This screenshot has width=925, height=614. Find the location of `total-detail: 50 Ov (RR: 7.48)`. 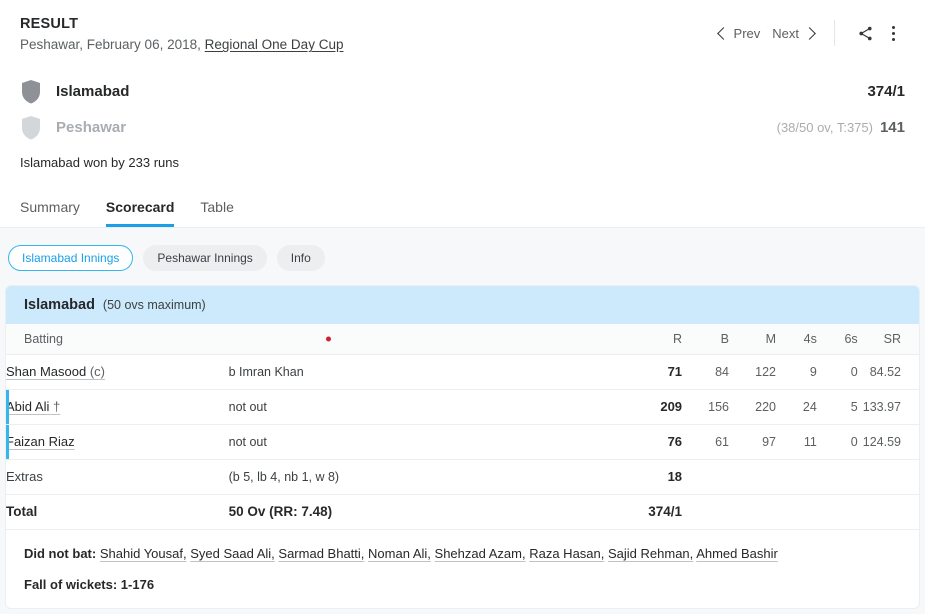

total-detail: 50 Ov (RR: 7.48) is located at coordinates (280, 511).